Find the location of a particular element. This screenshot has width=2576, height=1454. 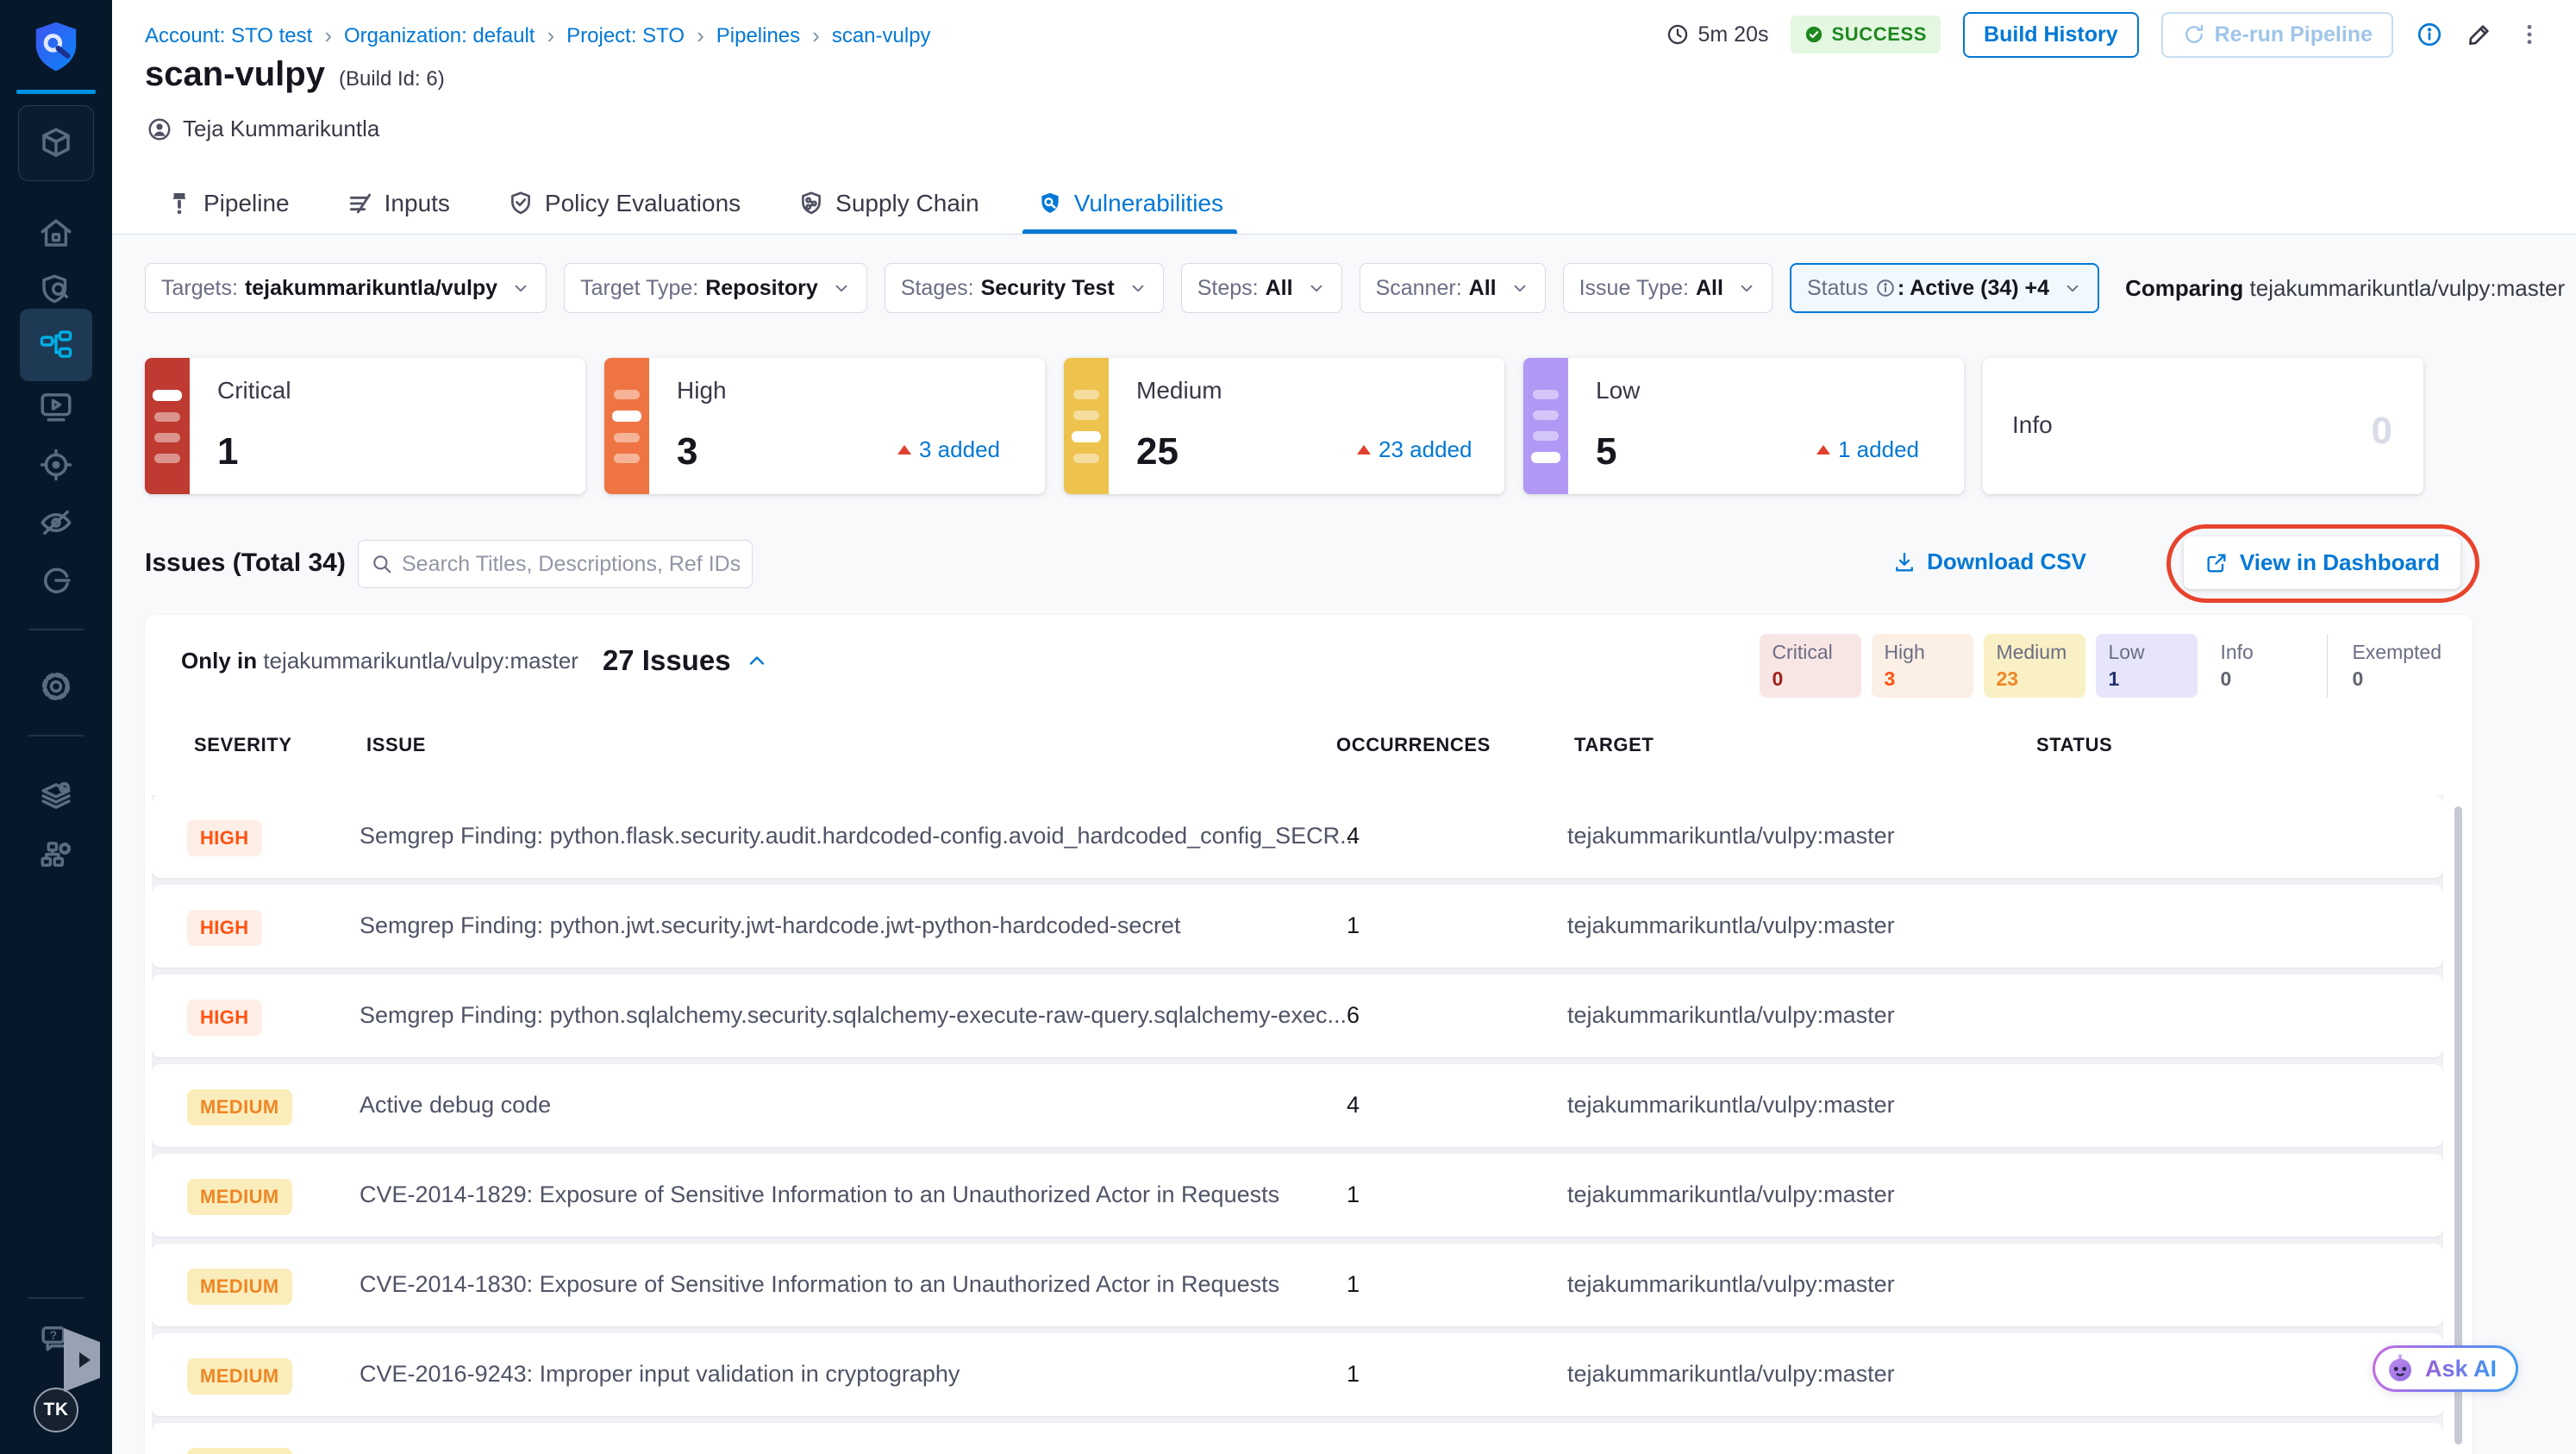

tab-vulnerabilities: Vulnerabilities is located at coordinates (1130, 203).